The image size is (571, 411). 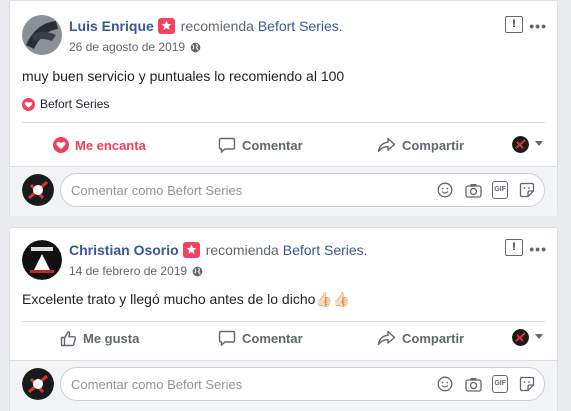 What do you see at coordinates (110, 145) in the screenshot?
I see `love-label: Me encanta` at bounding box center [110, 145].